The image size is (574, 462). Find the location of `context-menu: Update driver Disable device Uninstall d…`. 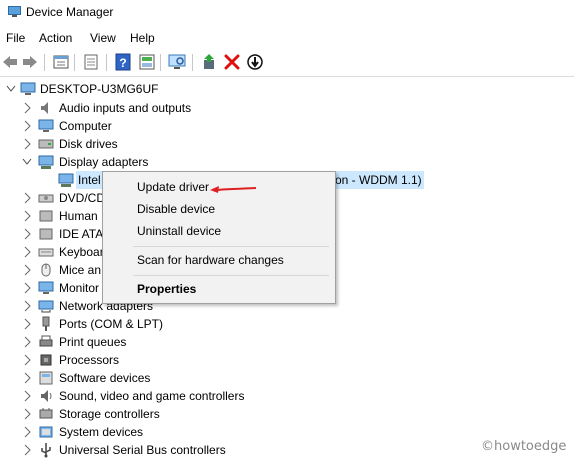

context-menu: Update driver Disable device Uninstall d… is located at coordinates (219, 237).